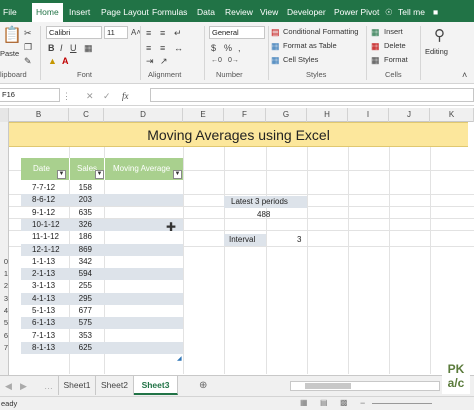 Image resolution: width=474 pixels, height=410 pixels. I want to click on zoom-out-icon: −, so click(362, 403).